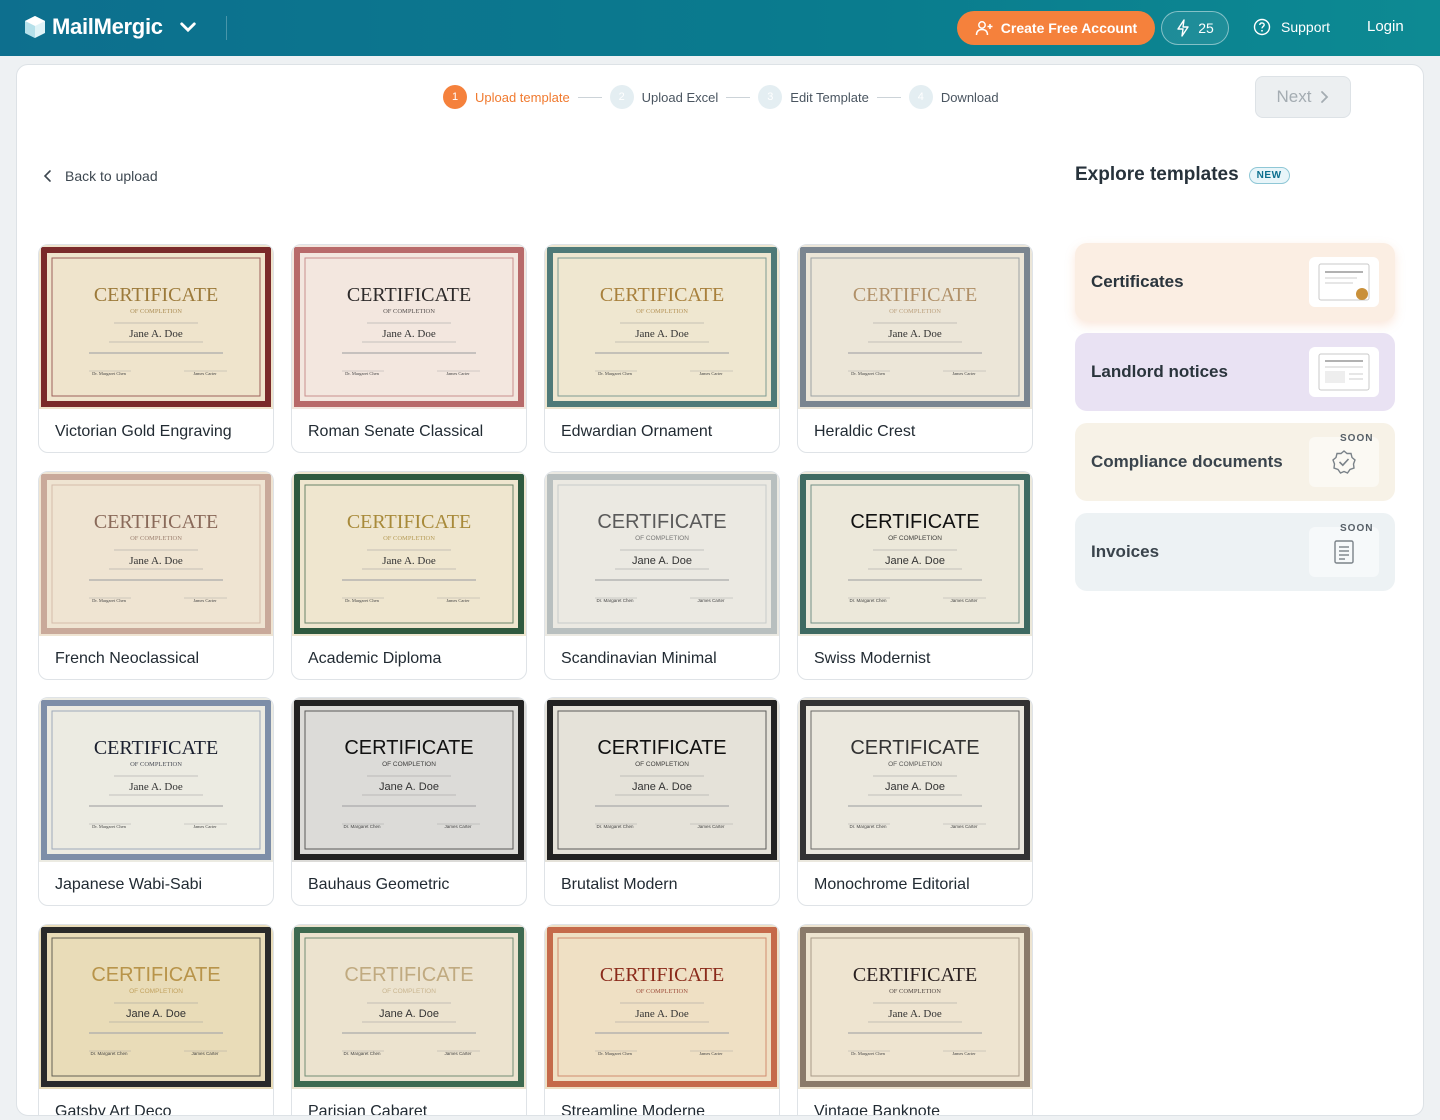  I want to click on back-to-upload-link: Back to upload, so click(100, 176).